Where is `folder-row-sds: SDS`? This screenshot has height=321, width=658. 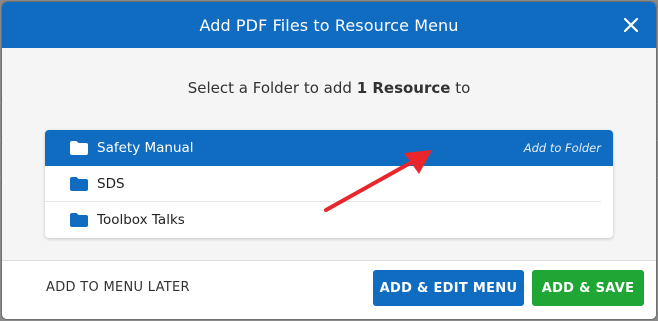
folder-row-sds: SDS is located at coordinates (323, 184).